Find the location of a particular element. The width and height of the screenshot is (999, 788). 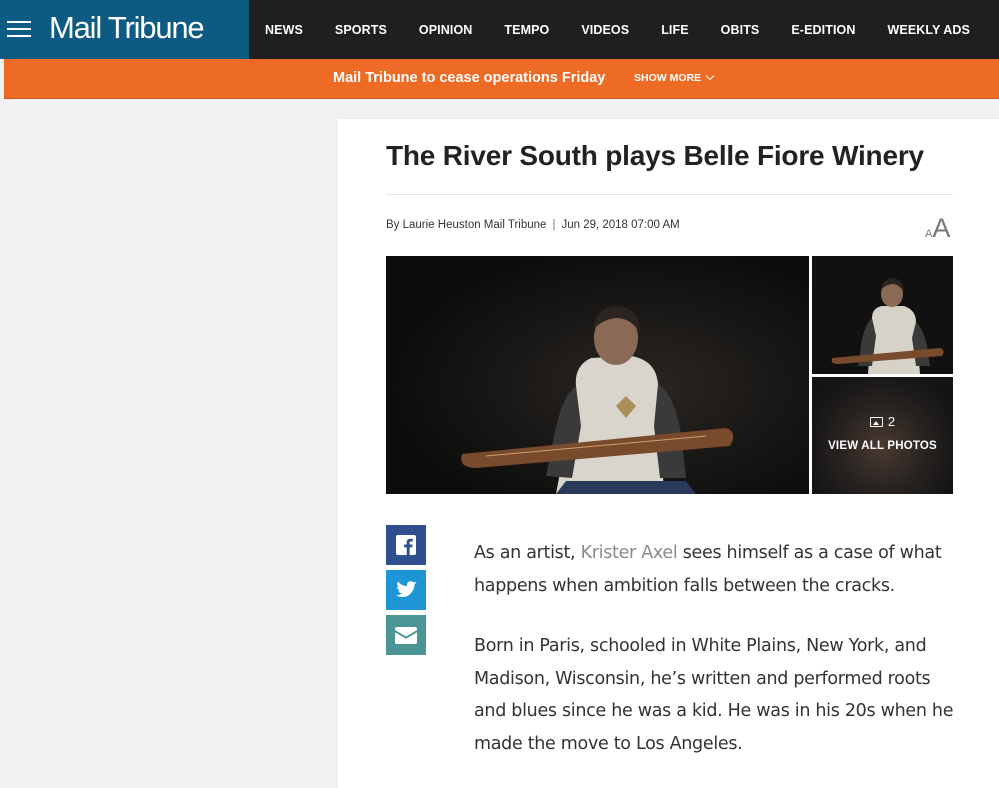

nav-item-obits: OBITS is located at coordinates (740, 30).